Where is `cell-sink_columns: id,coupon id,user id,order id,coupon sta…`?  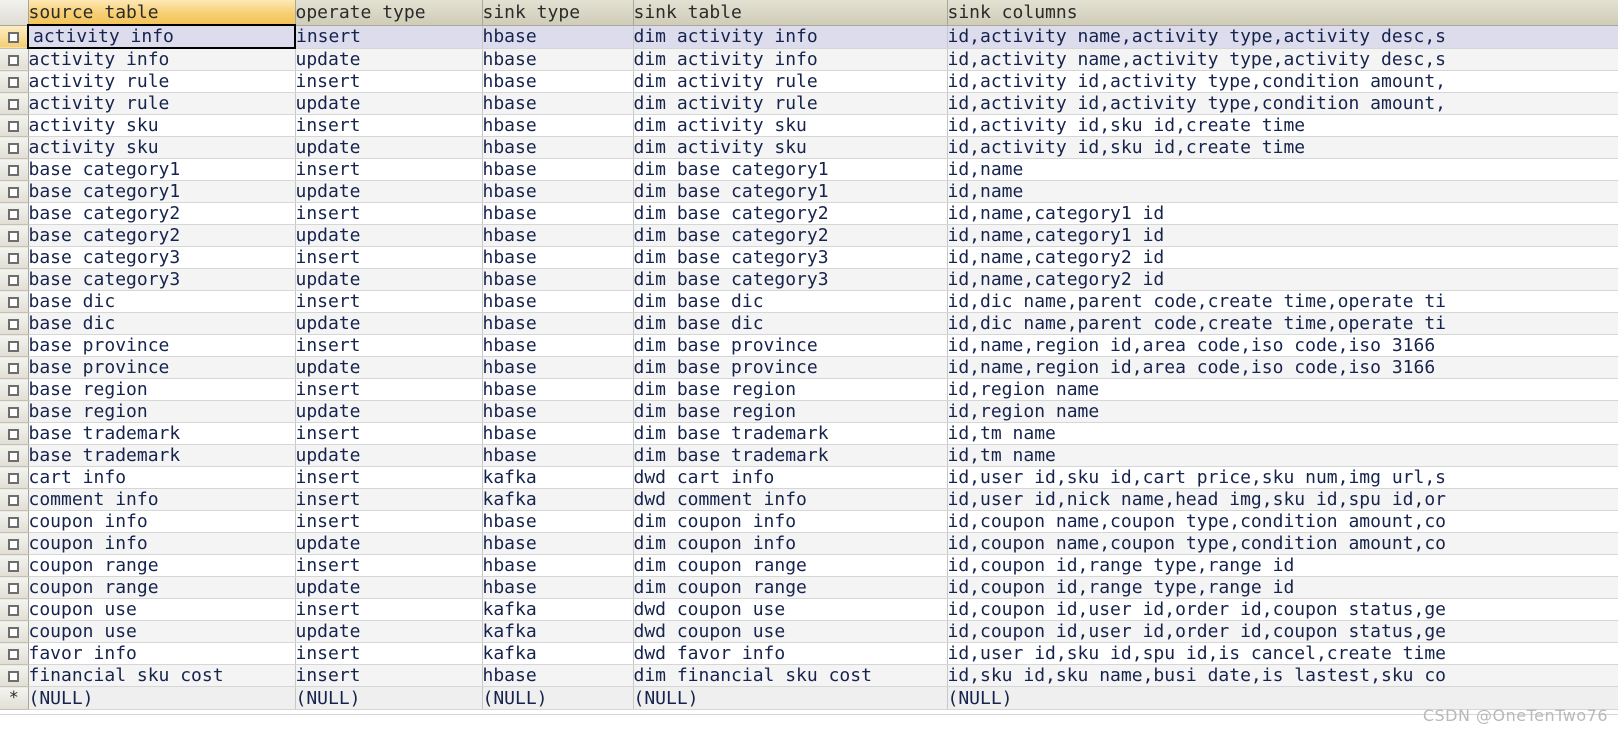 cell-sink_columns: id,coupon id,user id,order id,coupon sta… is located at coordinates (1282, 609).